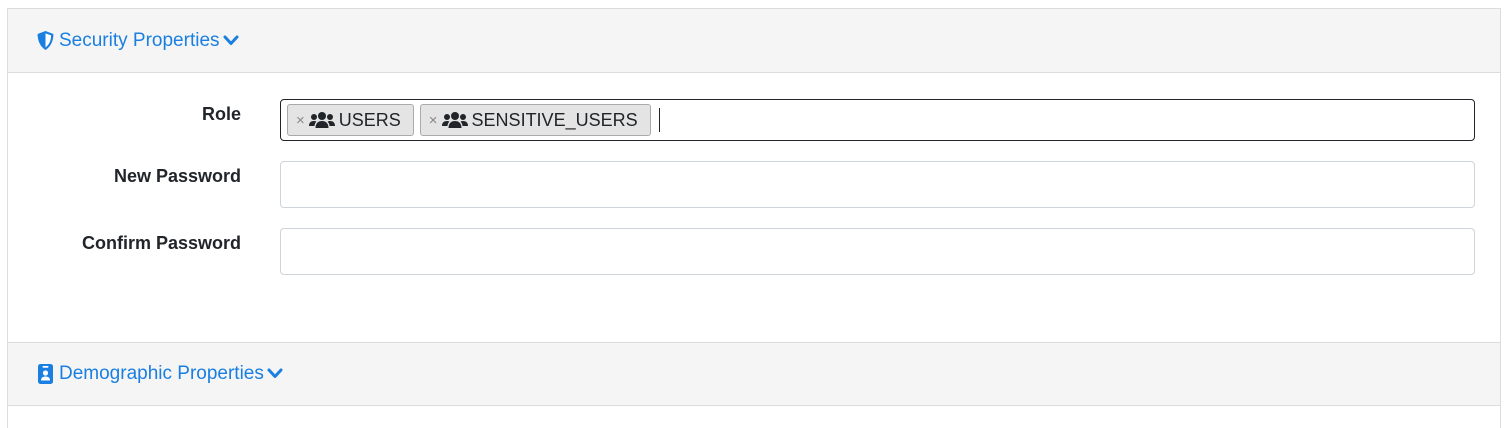 The image size is (1510, 428). I want to click on role-chip-sensitive-users: × SENSITIVE_USERS, so click(535, 120).